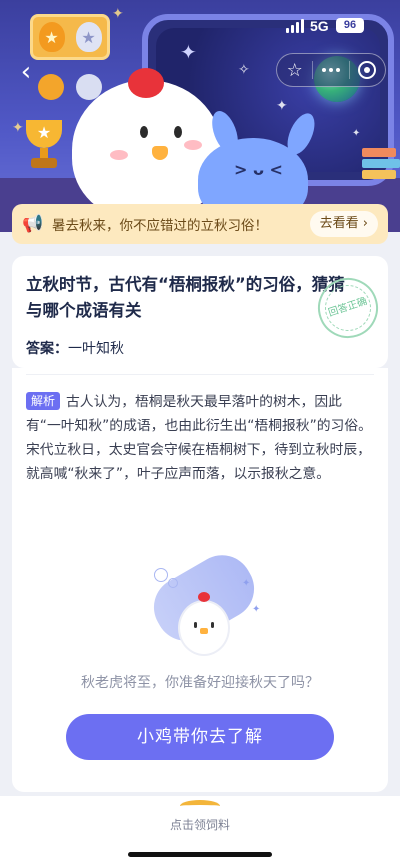 The height and width of the screenshot is (866, 400). I want to click on battery-icon: 96, so click(350, 25).